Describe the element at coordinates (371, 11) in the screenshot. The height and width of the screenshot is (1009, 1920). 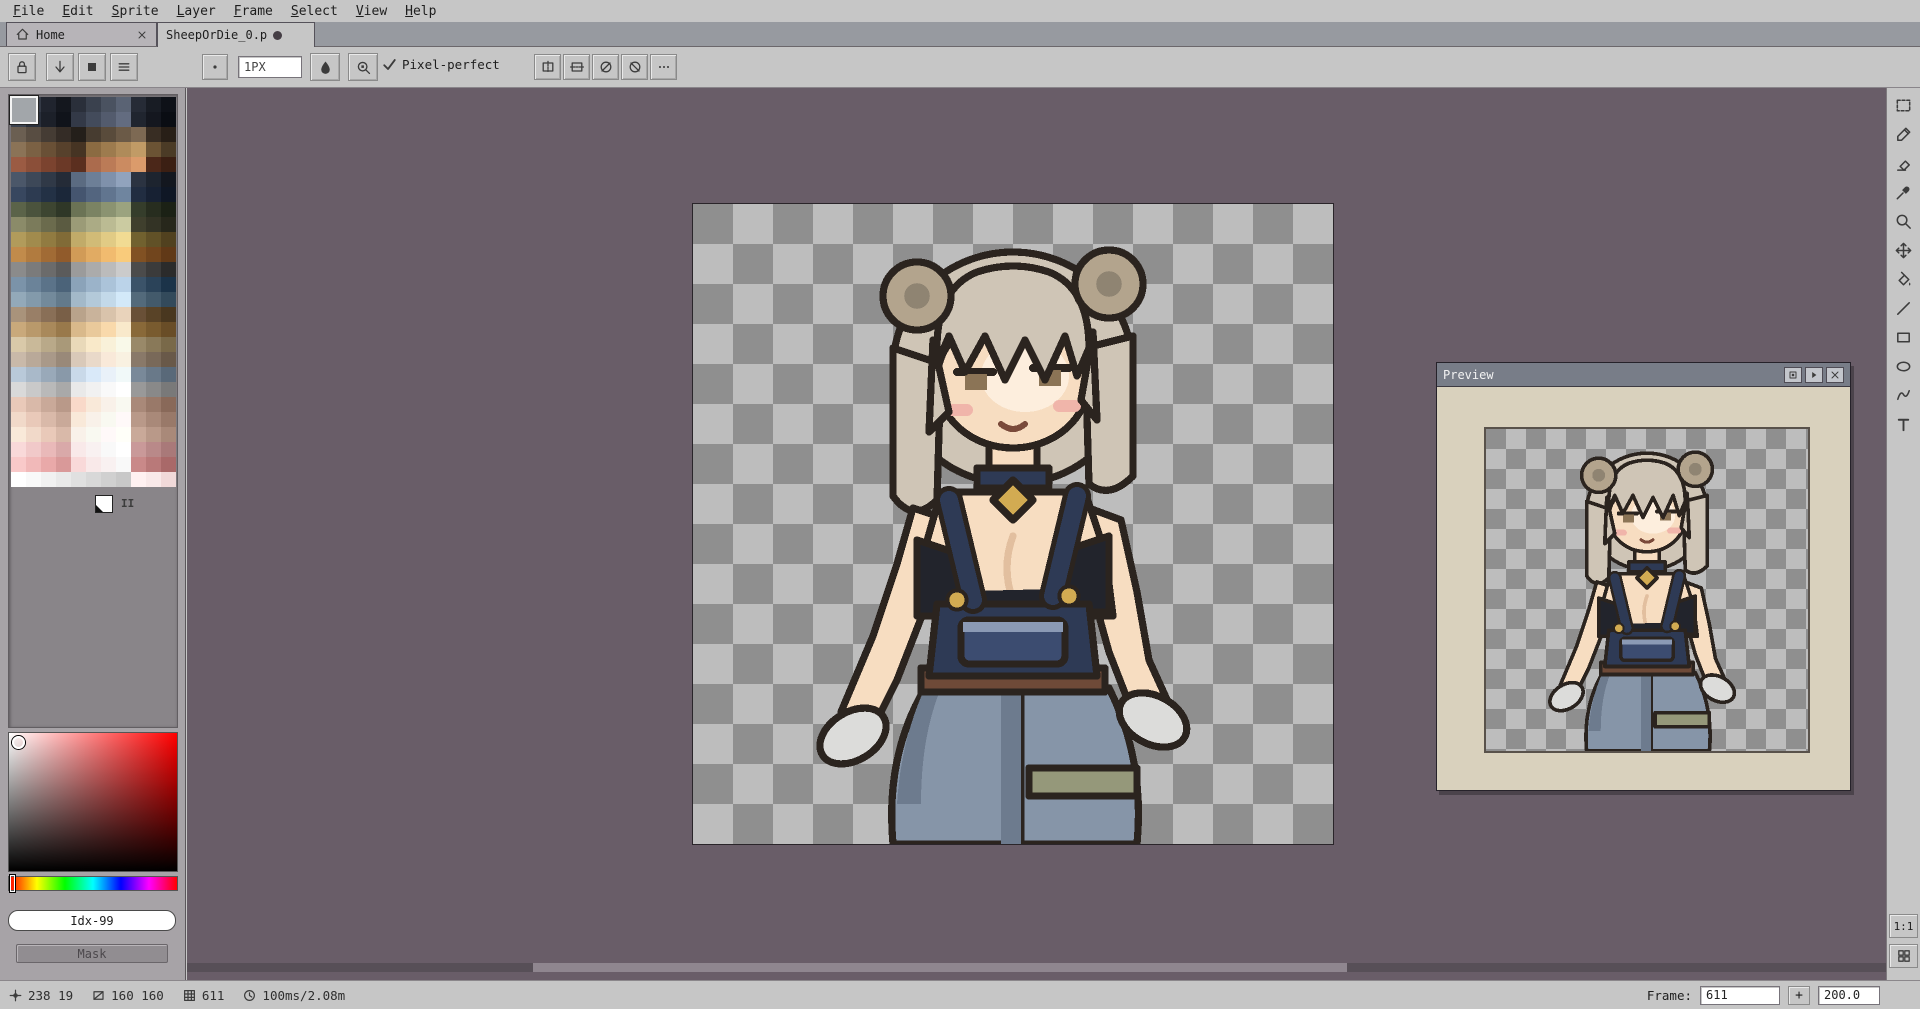
I see `menu-view: View` at that location.